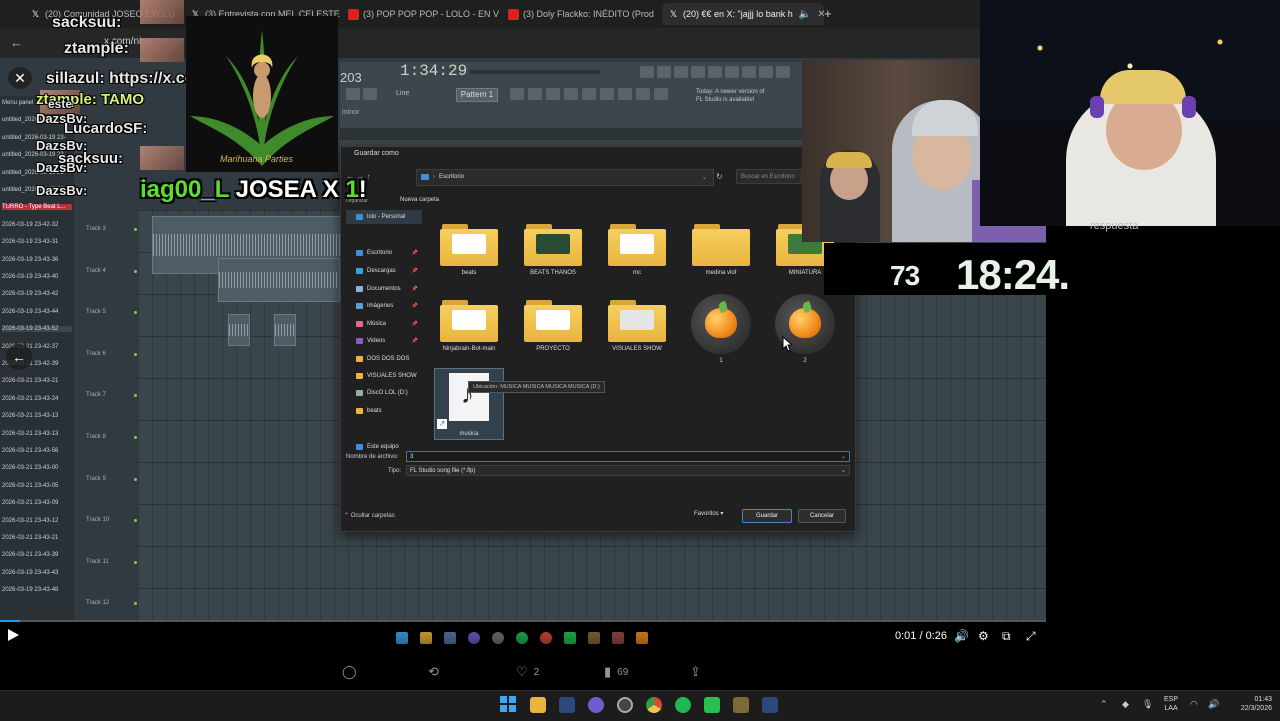 The height and width of the screenshot is (721, 1280). I want to click on fl-pattern-selector: Pattern 1, so click(477, 95).